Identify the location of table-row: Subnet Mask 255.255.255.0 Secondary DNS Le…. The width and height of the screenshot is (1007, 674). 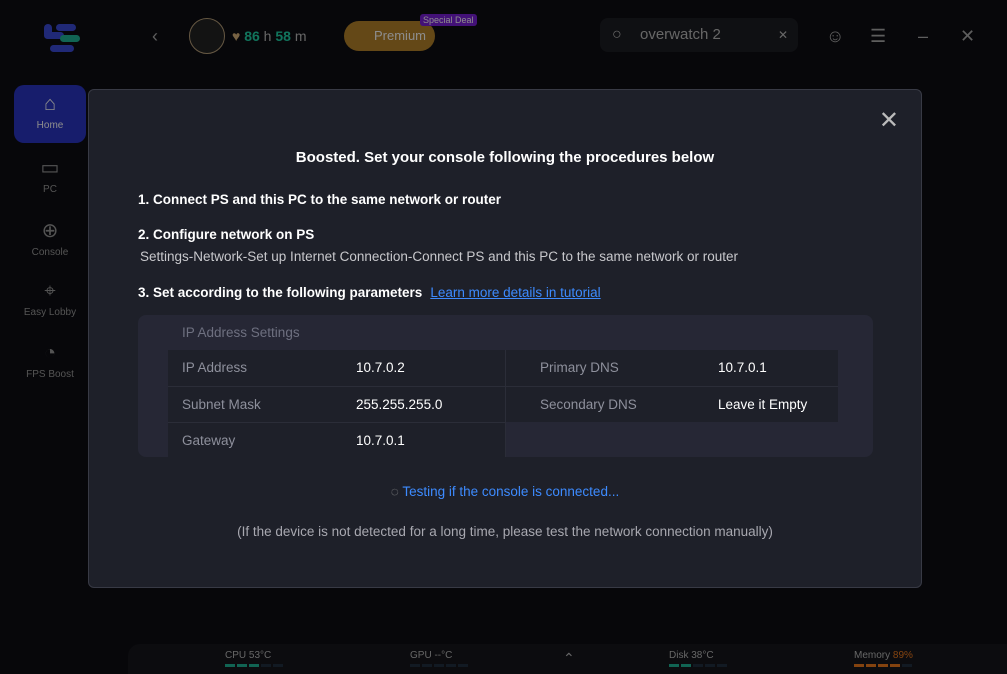
(503, 404).